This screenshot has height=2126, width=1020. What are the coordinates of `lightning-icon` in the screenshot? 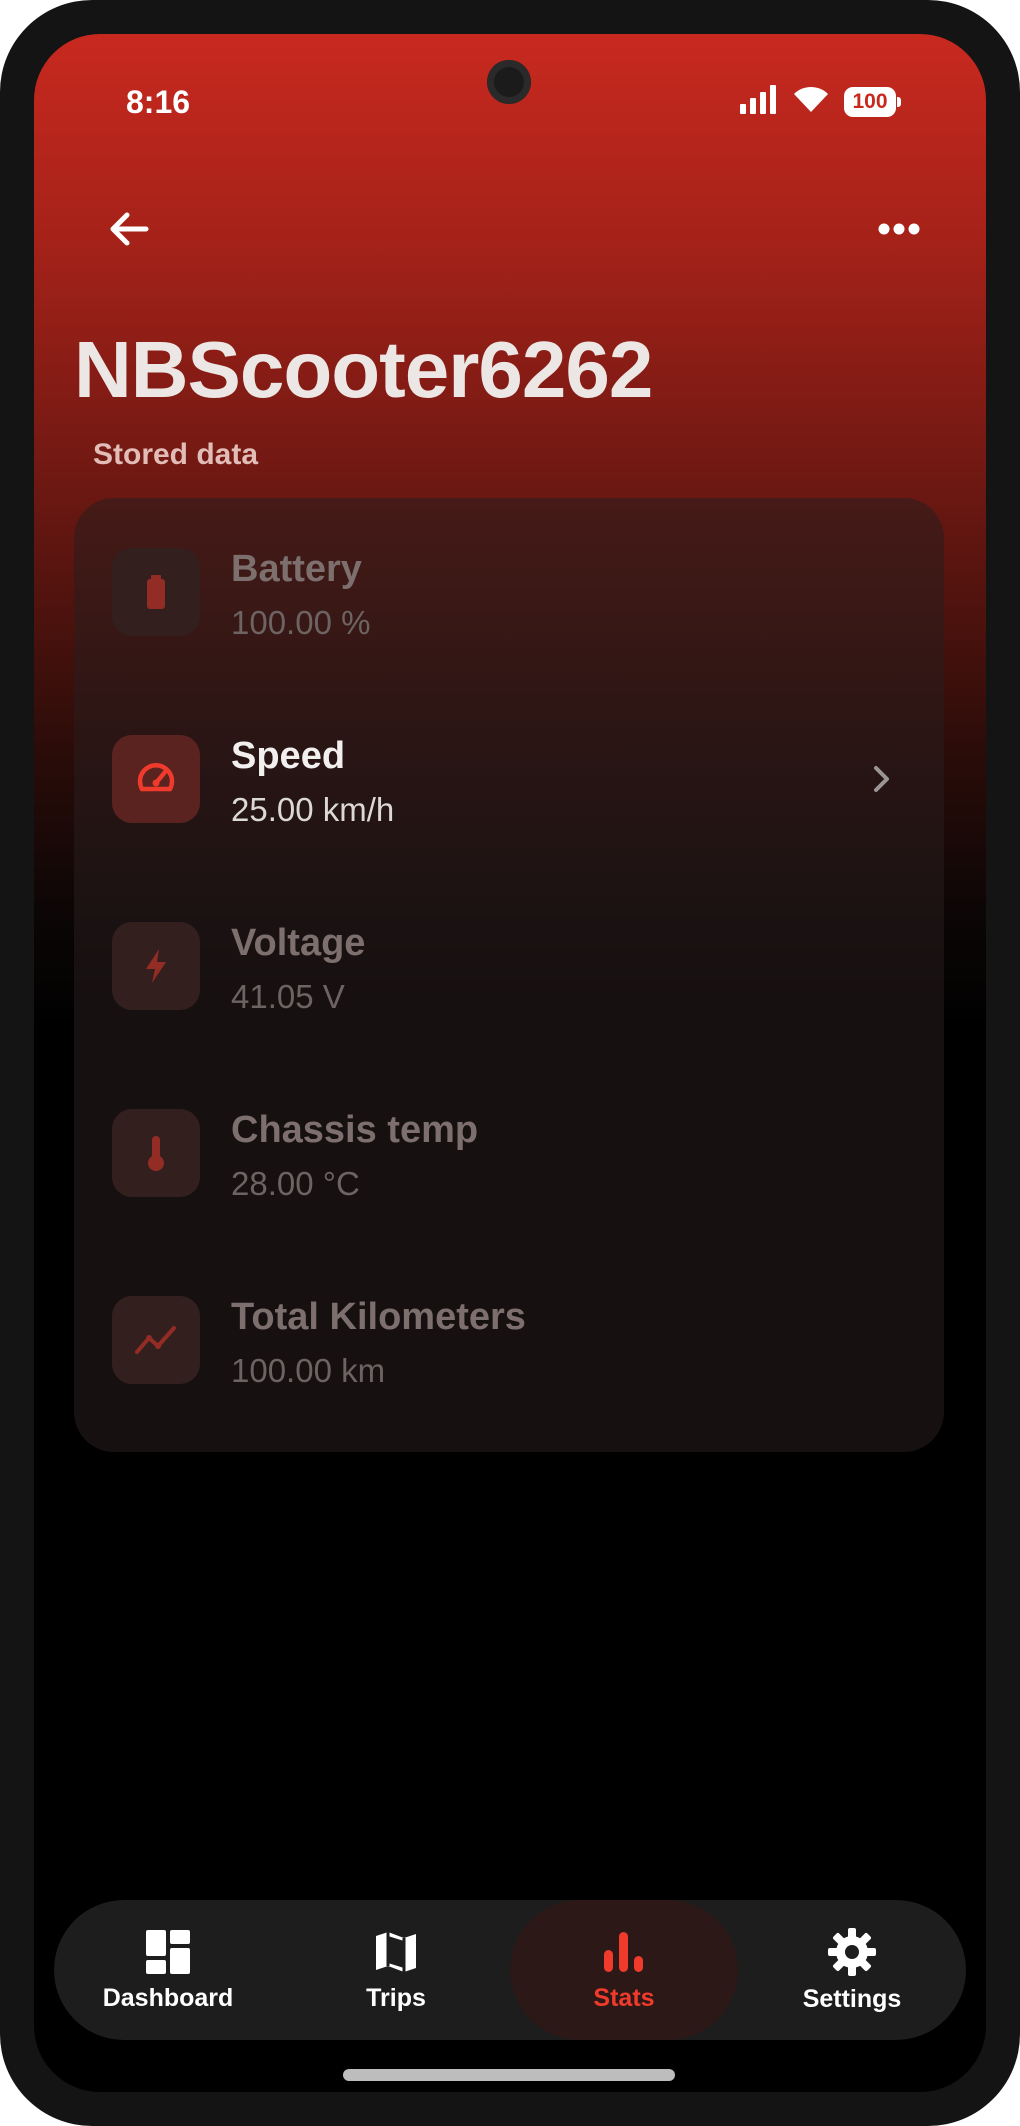 It's located at (156, 966).